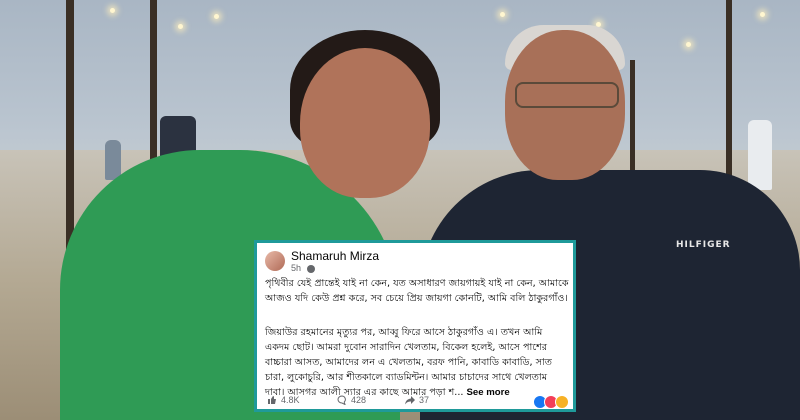 The height and width of the screenshot is (420, 800). What do you see at coordinates (341, 400) in the screenshot?
I see `comment-icon` at bounding box center [341, 400].